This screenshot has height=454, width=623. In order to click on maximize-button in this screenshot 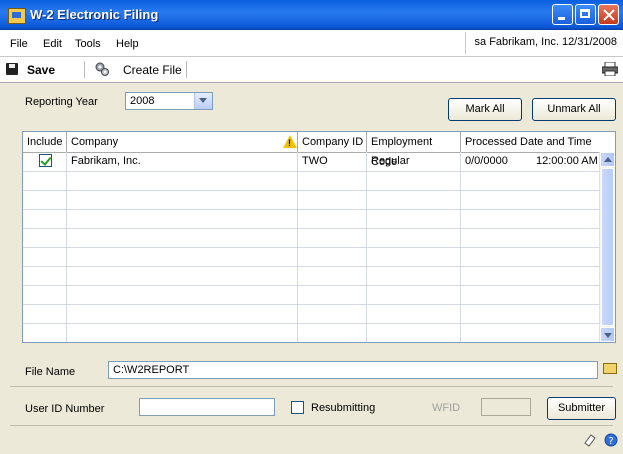, I will do `click(585, 14)`.